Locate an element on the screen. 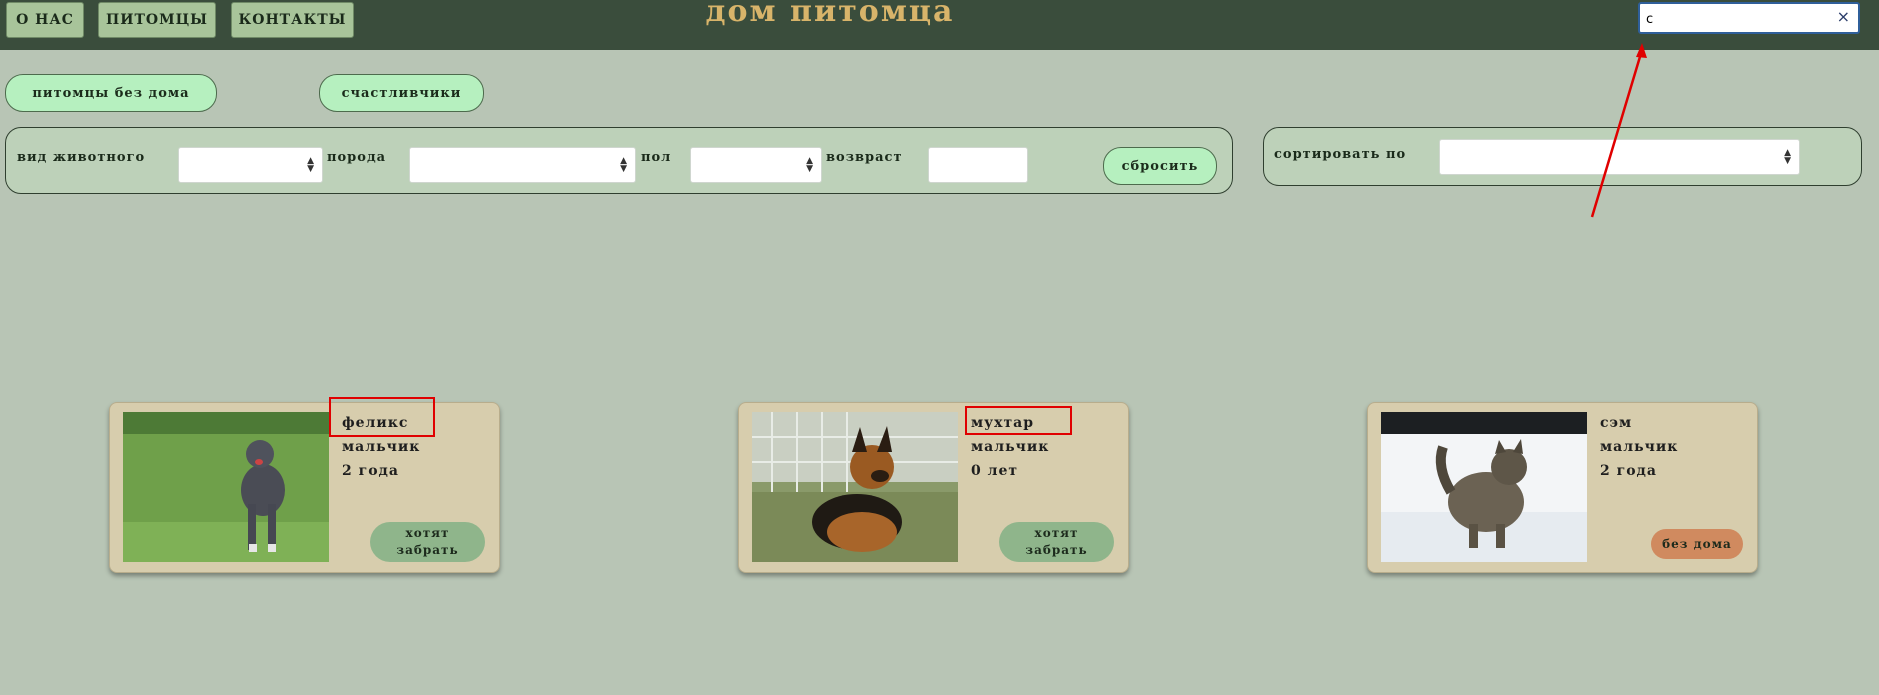 The height and width of the screenshot is (695, 1879). nav-contacts-label: контакты is located at coordinates (292, 20).